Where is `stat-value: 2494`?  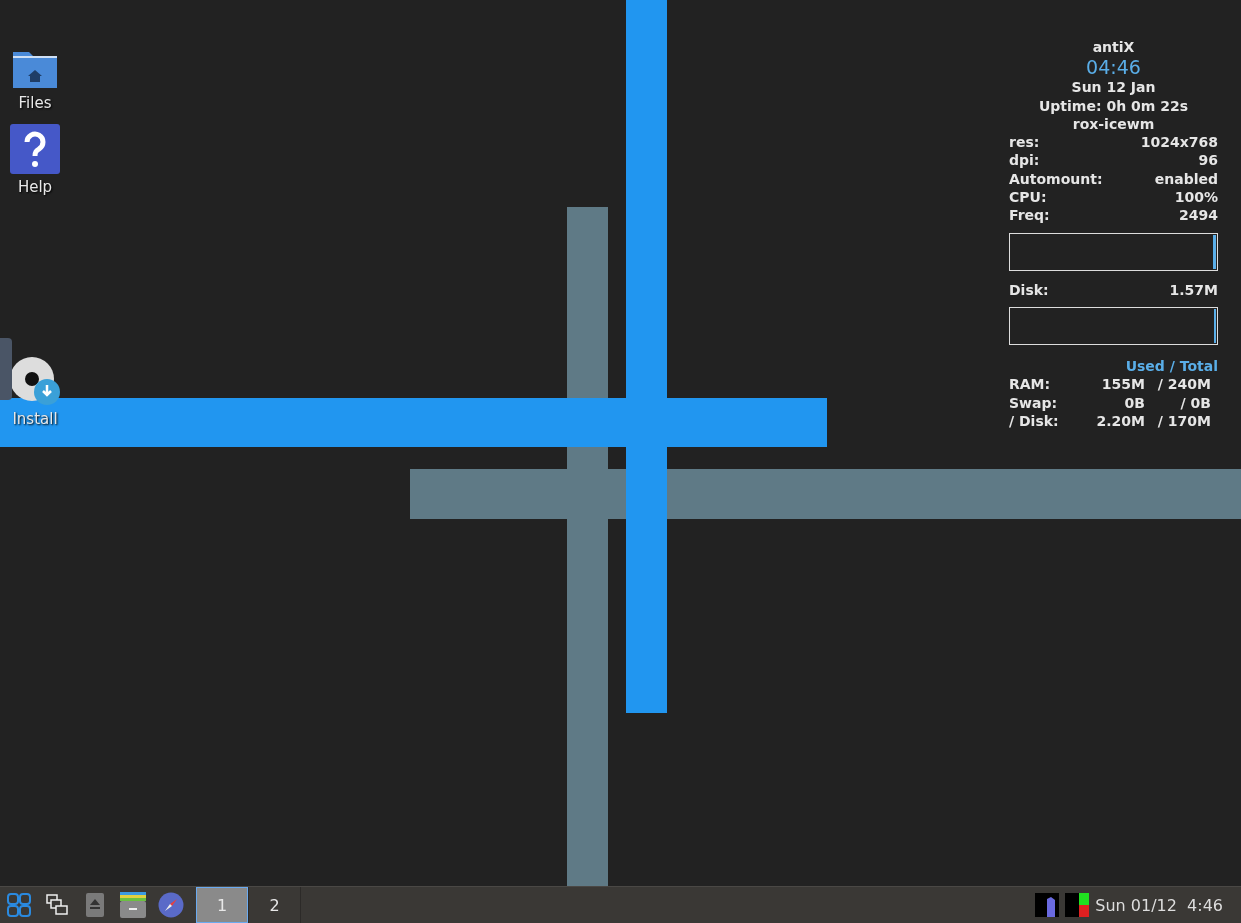 stat-value: 2494 is located at coordinates (1198, 215).